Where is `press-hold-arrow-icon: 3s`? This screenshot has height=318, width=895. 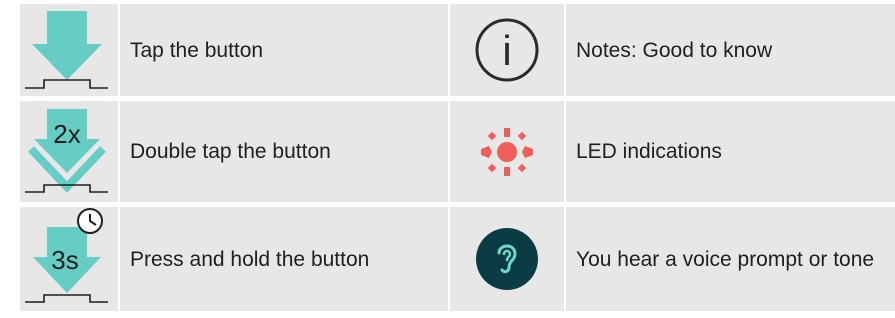 press-hold-arrow-icon: 3s is located at coordinates (66, 255).